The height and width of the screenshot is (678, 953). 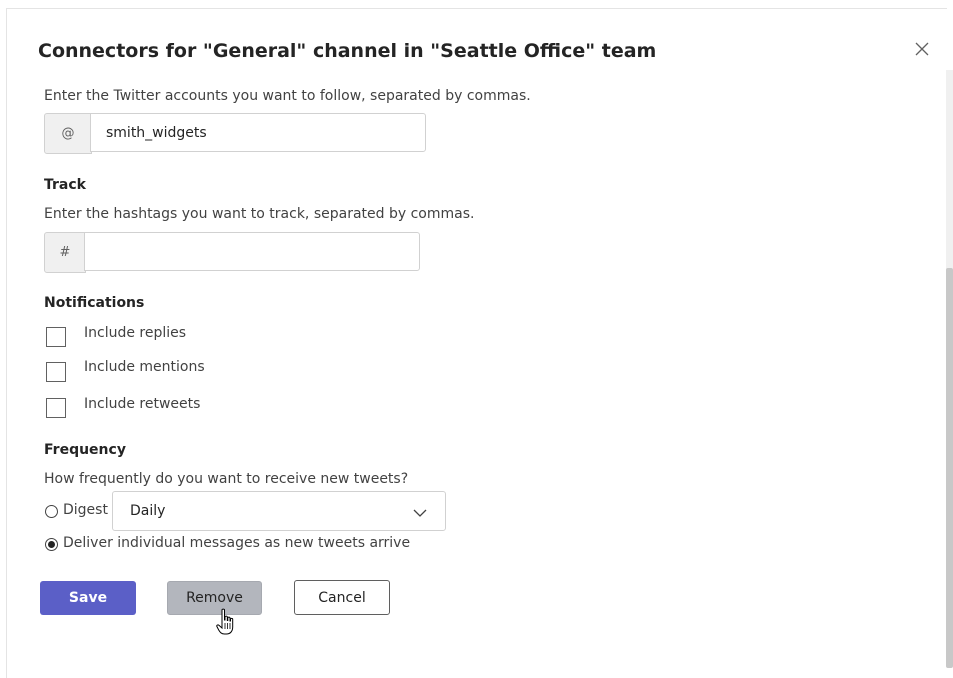 What do you see at coordinates (68, 133) in the screenshot?
I see `at-prefix: @` at bounding box center [68, 133].